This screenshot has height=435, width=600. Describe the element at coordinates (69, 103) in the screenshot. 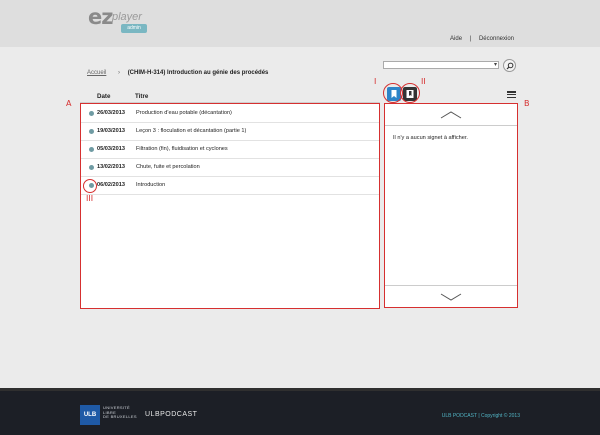

I see `annotation-label-a: A` at that location.